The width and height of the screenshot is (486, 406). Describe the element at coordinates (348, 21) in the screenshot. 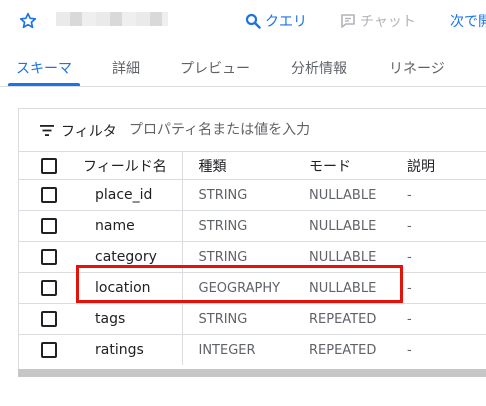

I see `chat-icon` at that location.